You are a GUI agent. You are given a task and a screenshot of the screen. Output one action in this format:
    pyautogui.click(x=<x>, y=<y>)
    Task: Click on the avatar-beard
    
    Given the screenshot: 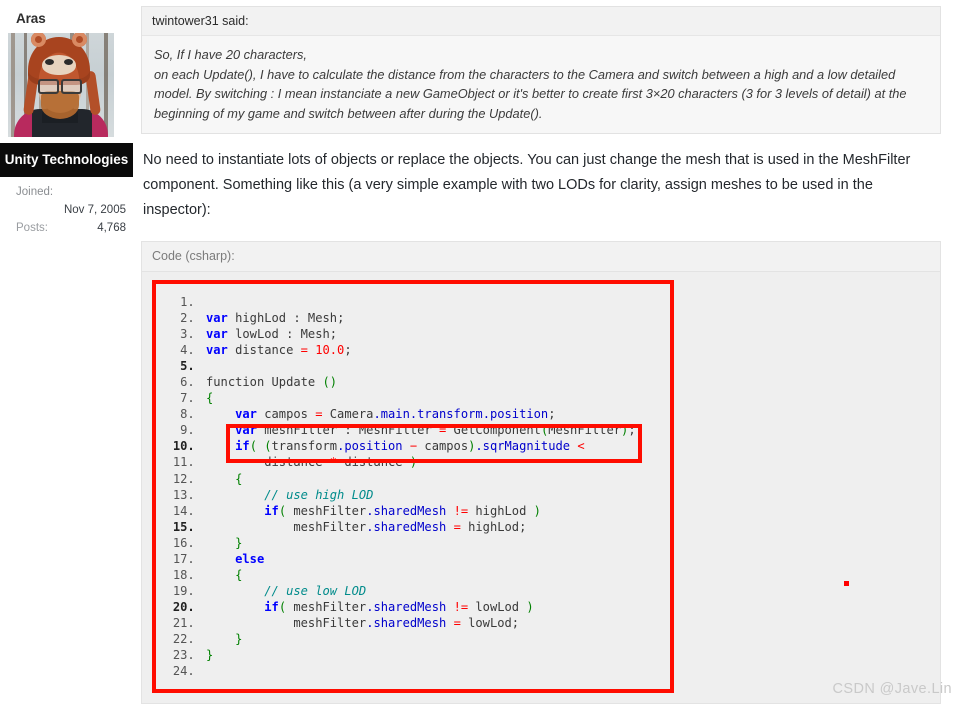 What is the action you would take?
    pyautogui.click(x=60, y=105)
    